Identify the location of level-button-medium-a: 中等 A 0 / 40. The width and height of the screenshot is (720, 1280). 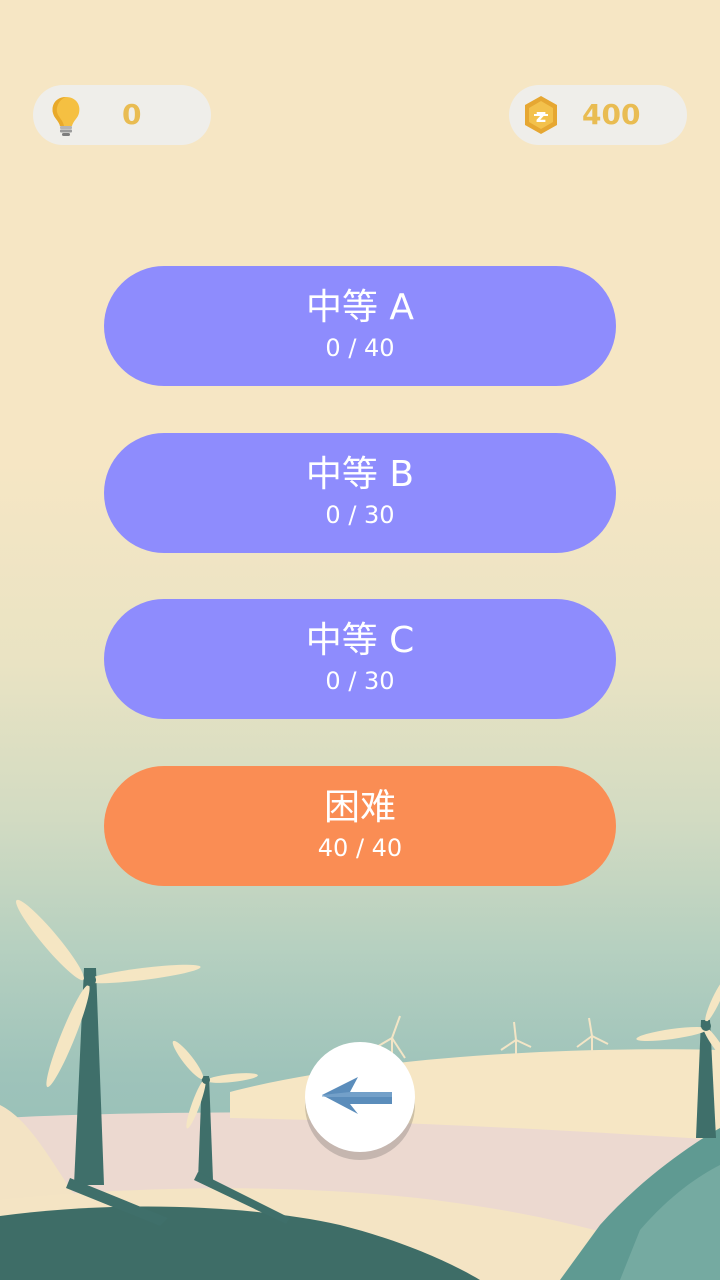
(360, 326).